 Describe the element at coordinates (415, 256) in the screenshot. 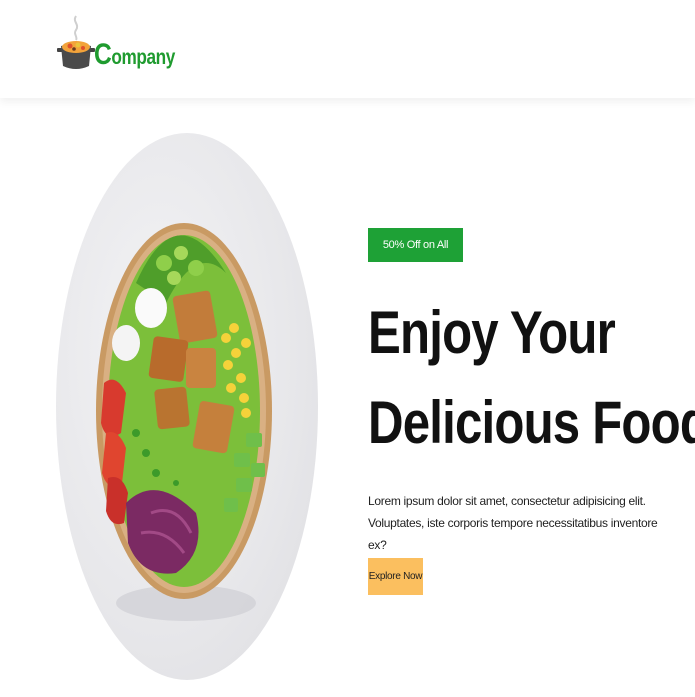

I see `discount-badge: 50% Off on All Products` at that location.